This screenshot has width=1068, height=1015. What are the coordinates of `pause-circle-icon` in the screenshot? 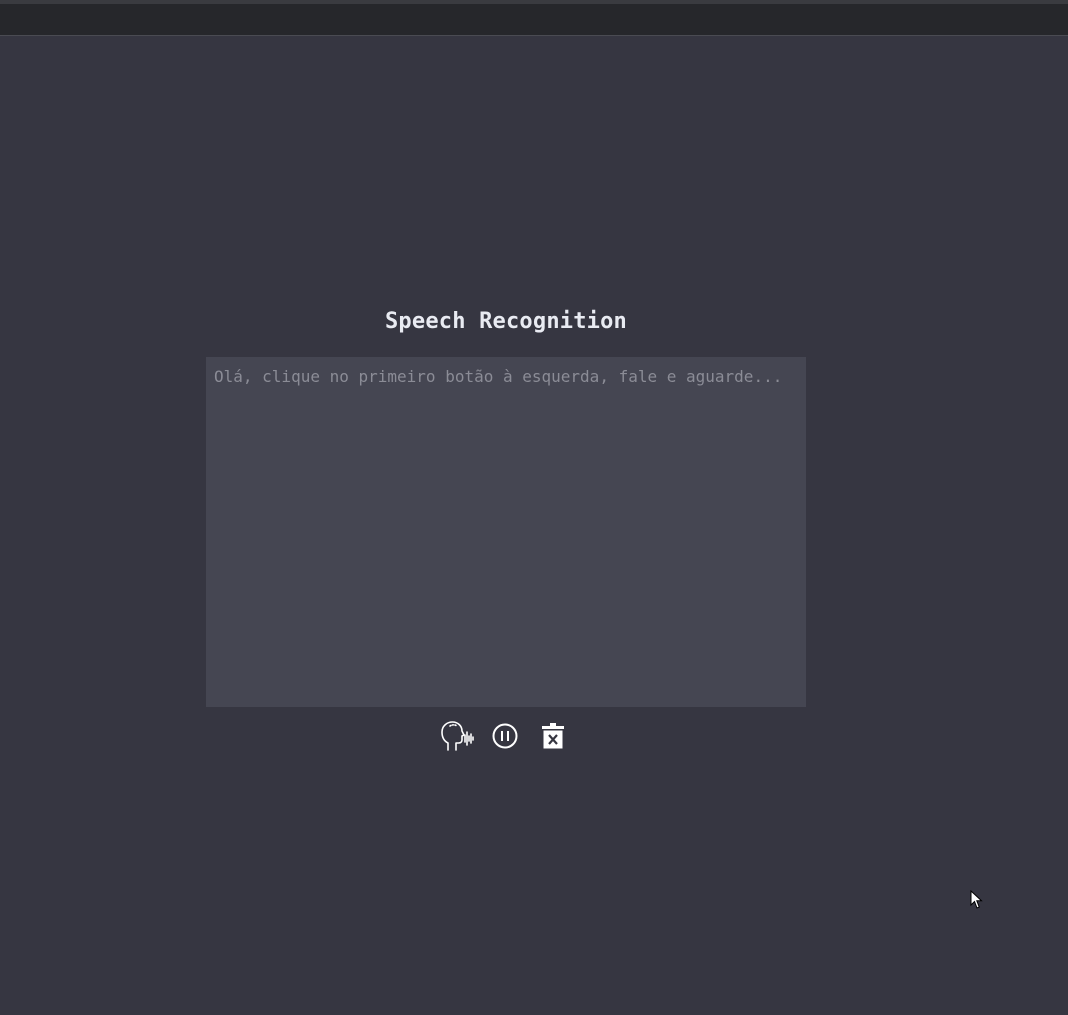 It's located at (505, 736).